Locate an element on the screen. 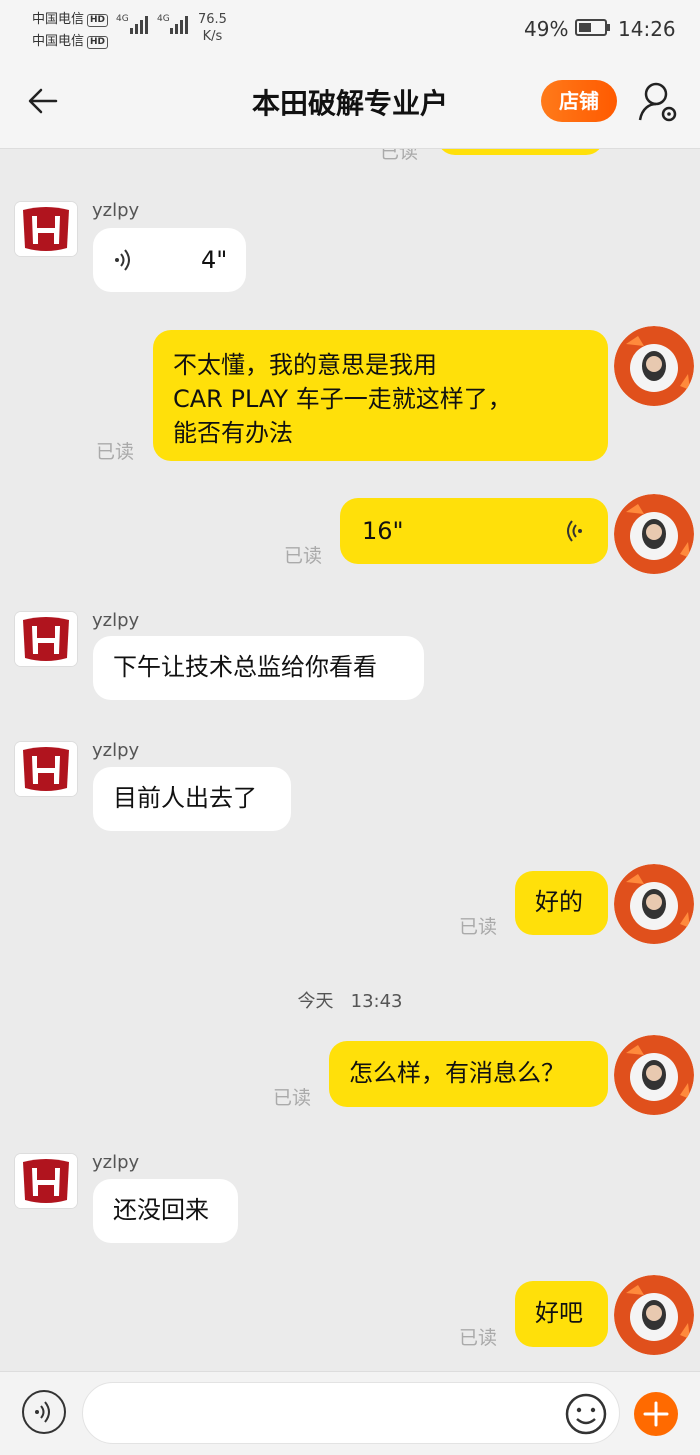 This screenshot has width=700, height=1455. message-text-line: 不太懂，我的意思是我用 is located at coordinates (305, 365).